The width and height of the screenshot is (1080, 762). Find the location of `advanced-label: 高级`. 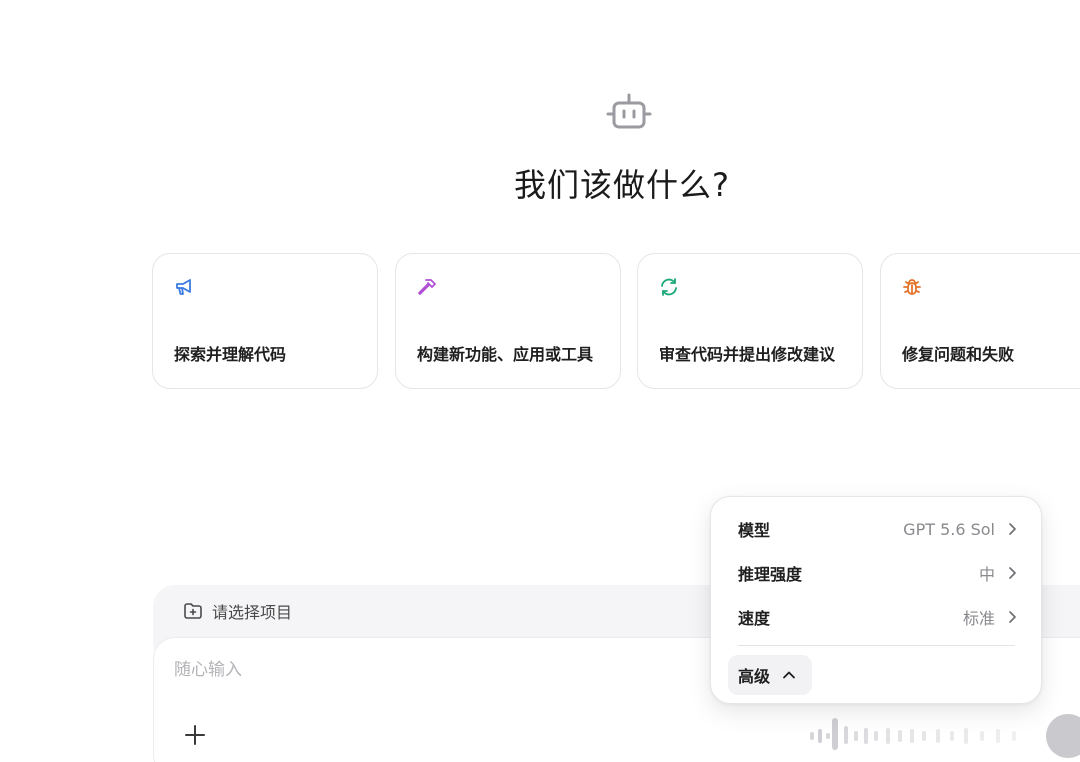

advanced-label: 高级 is located at coordinates (754, 676).